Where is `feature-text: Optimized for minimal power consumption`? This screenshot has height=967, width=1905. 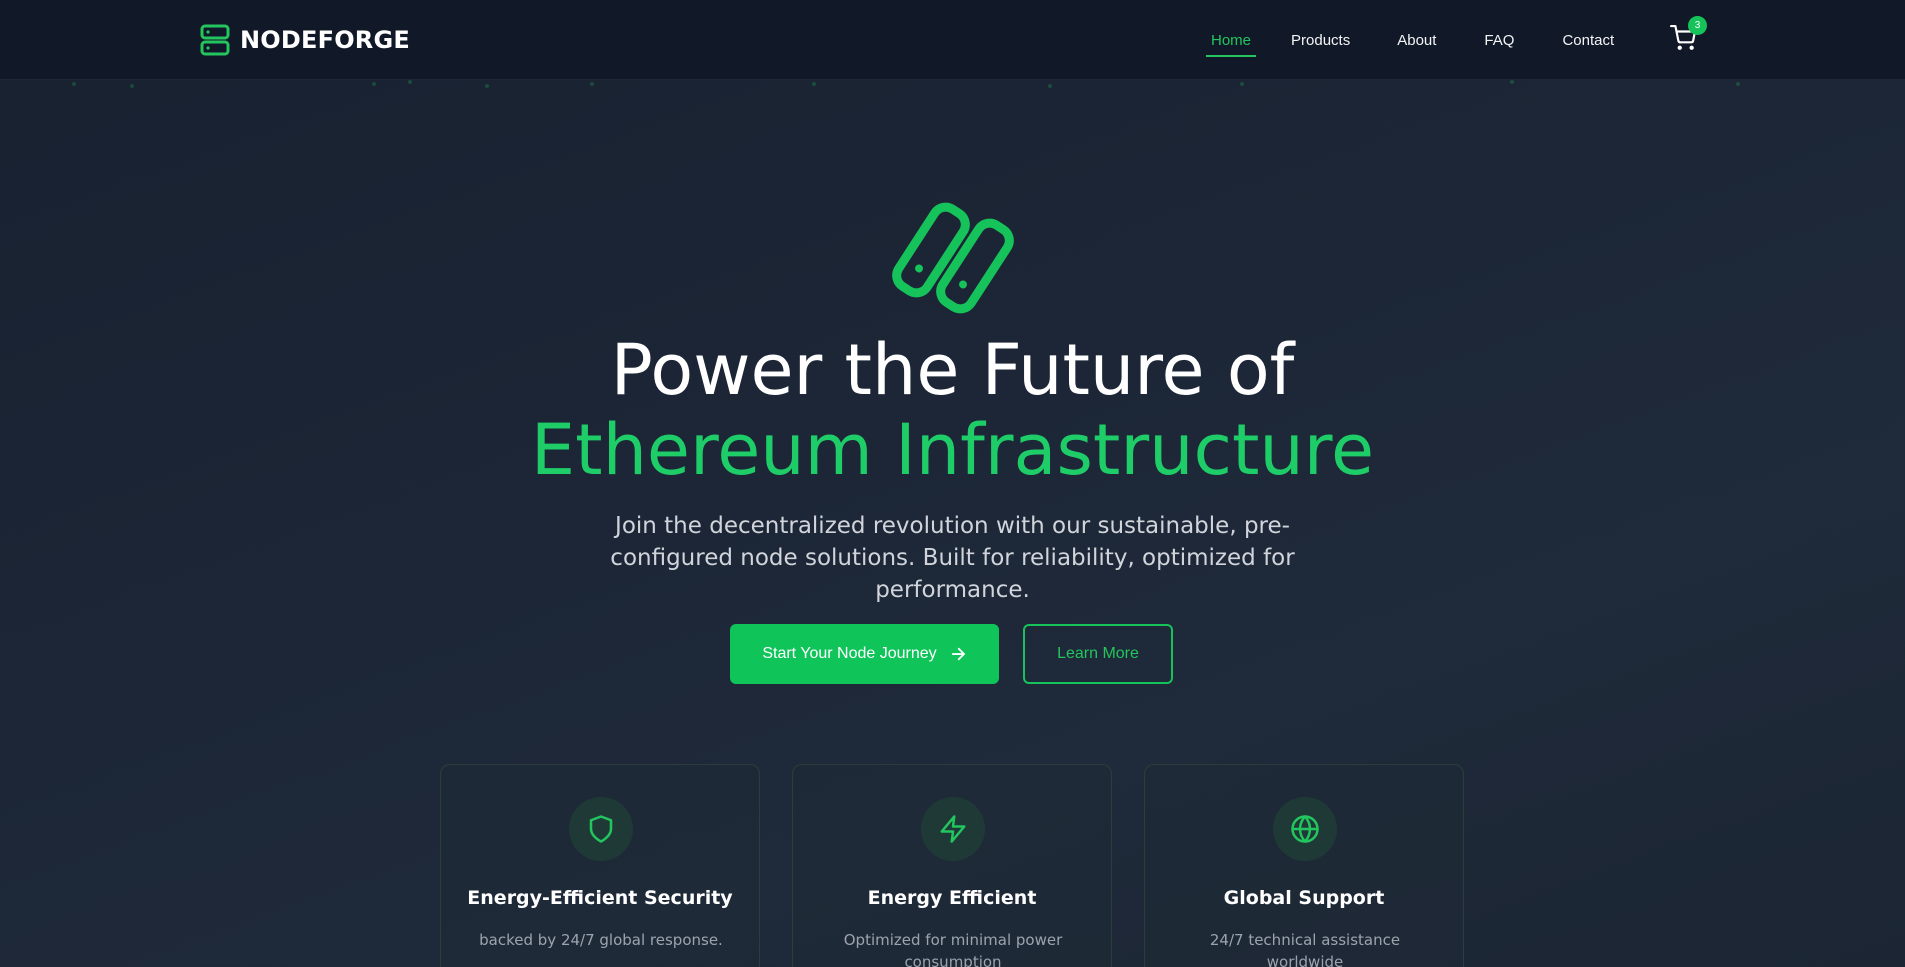
feature-text: Optimized for minimal power consumption is located at coordinates (953, 949).